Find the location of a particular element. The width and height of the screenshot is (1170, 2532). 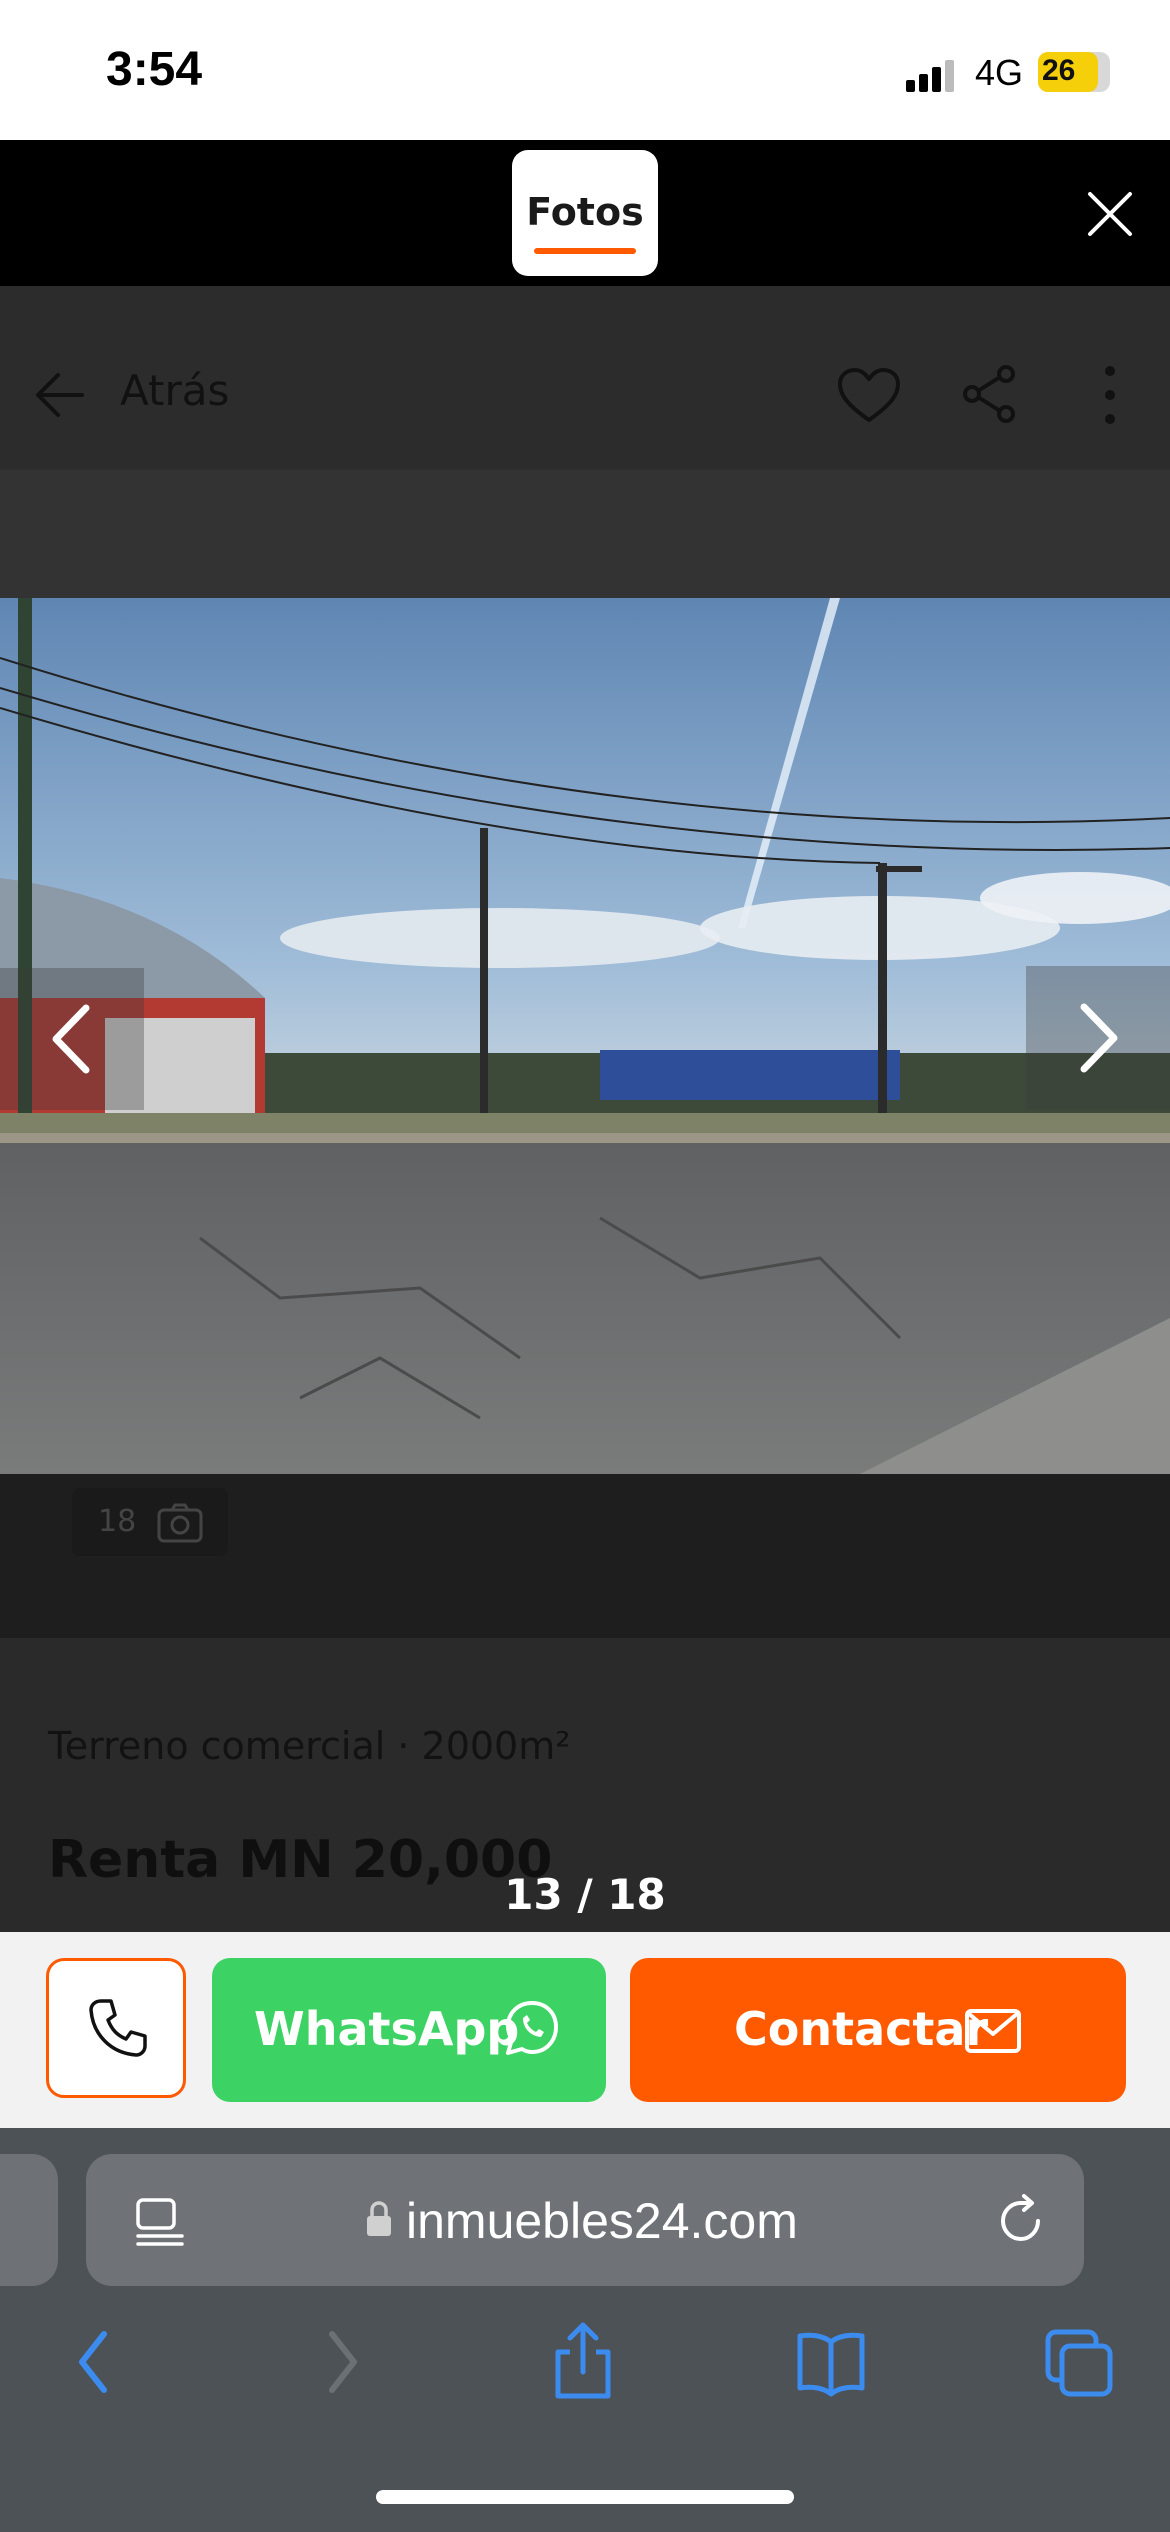

tab-fotos-label: Fotos is located at coordinates (585, 212).